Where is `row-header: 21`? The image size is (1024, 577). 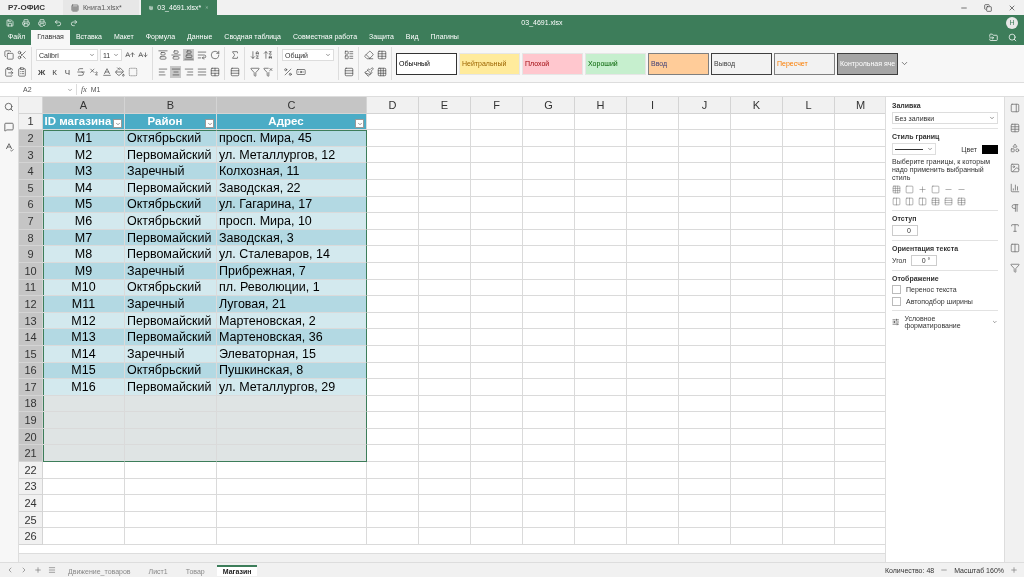 row-header: 21 is located at coordinates (31, 454).